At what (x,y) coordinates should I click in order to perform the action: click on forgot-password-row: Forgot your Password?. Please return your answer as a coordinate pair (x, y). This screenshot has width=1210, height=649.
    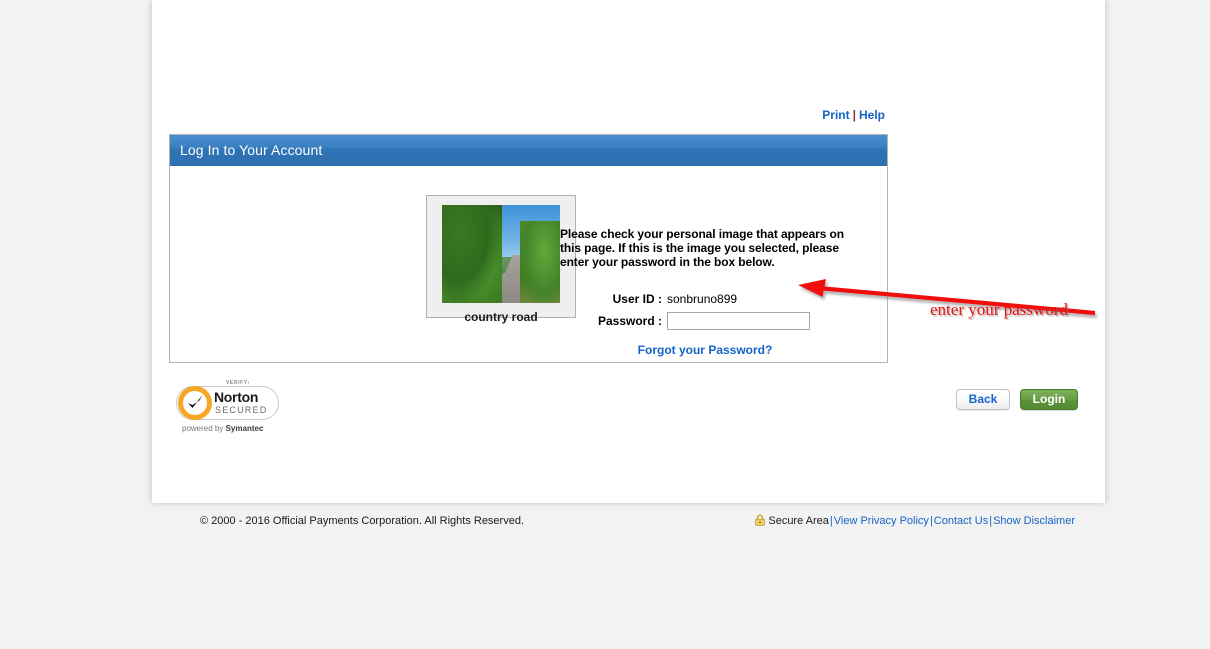
    Looking at the image, I should click on (705, 350).